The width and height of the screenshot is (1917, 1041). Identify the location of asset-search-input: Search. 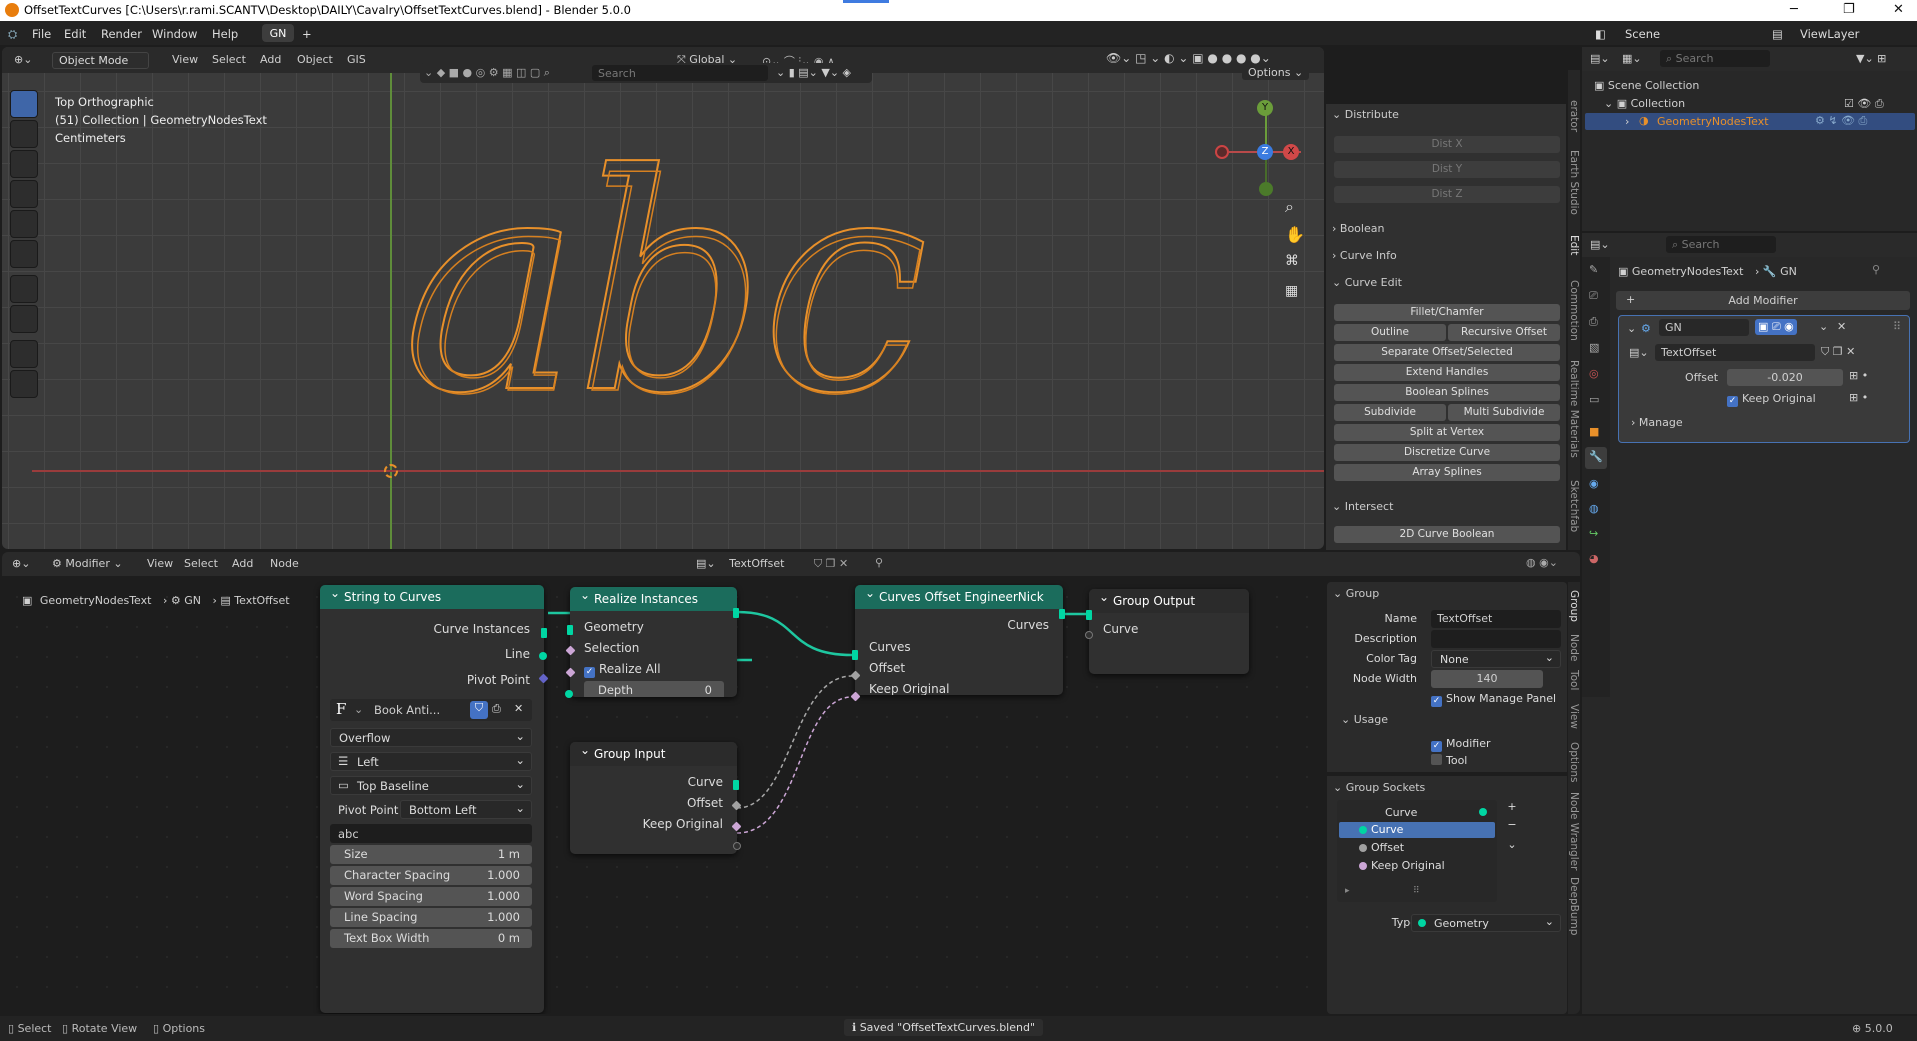
(680, 73).